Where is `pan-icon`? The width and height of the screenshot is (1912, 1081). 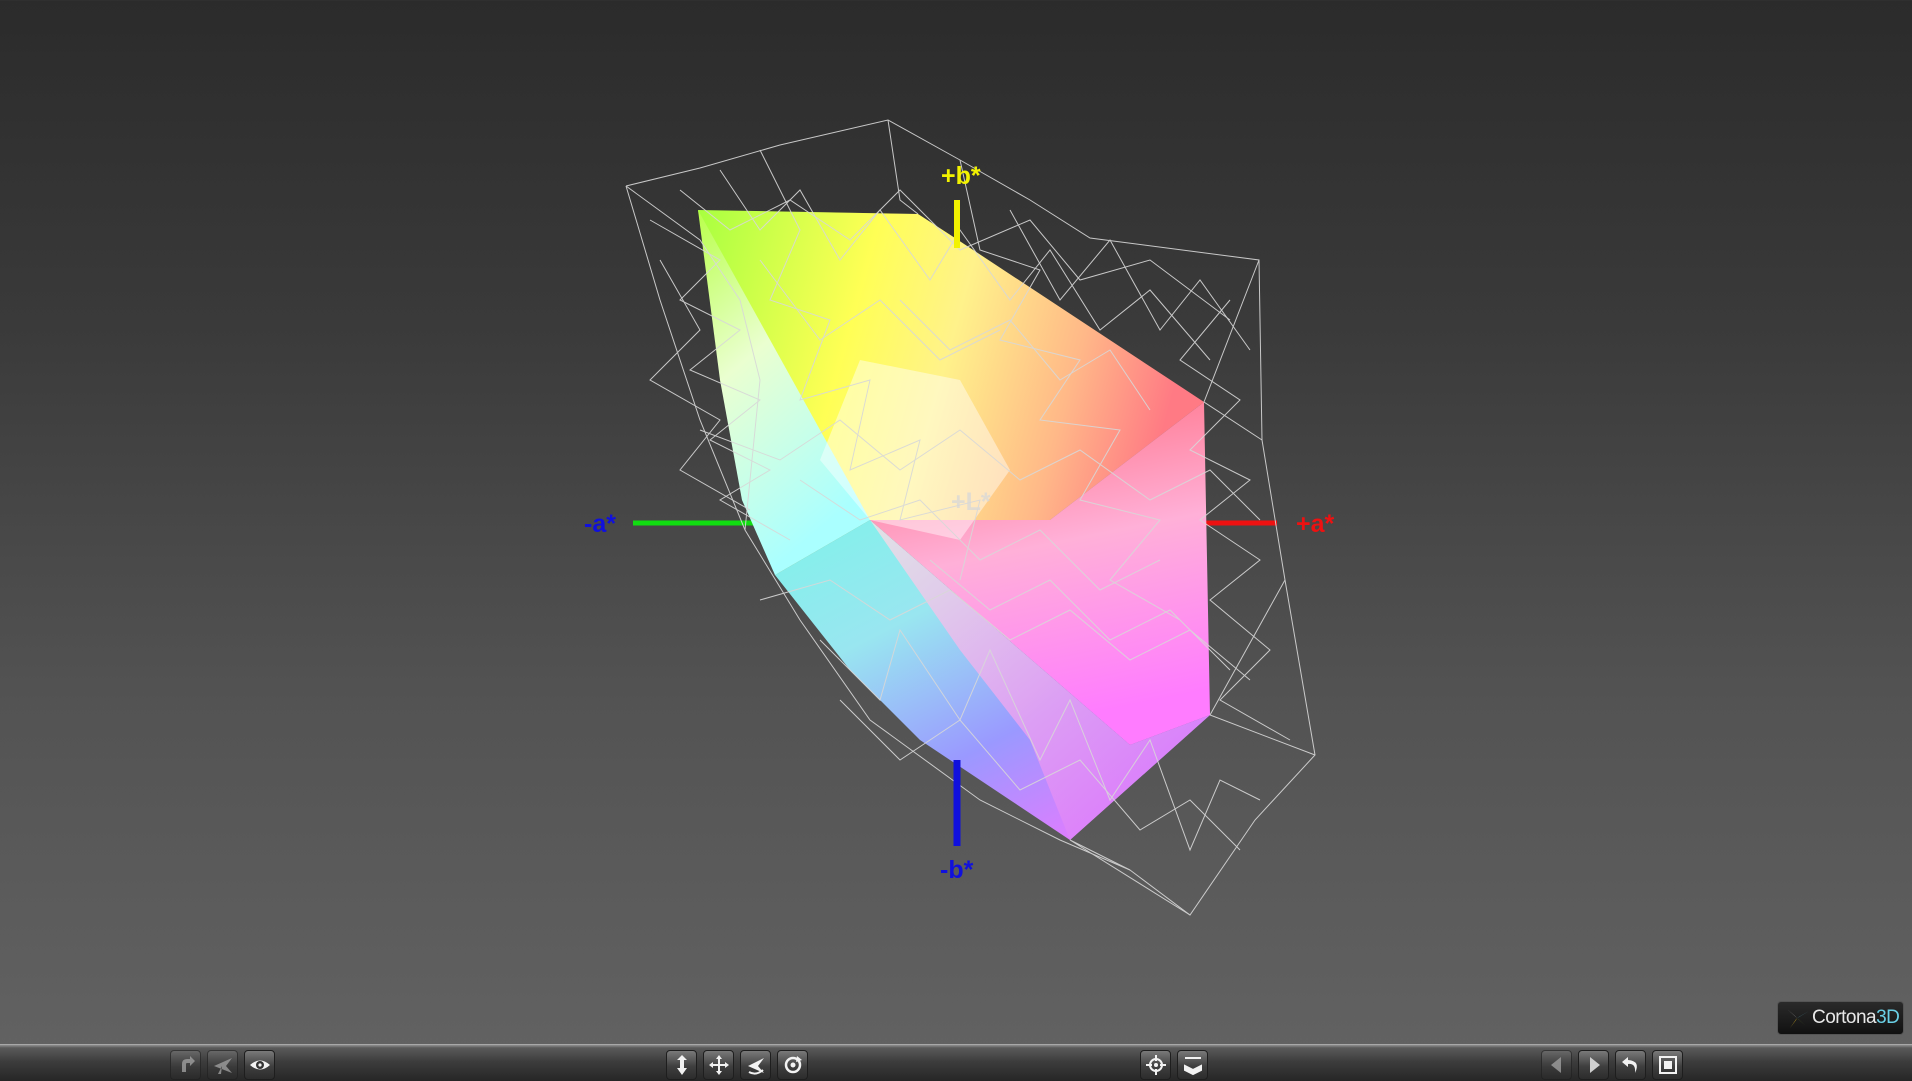
pan-icon is located at coordinates (718, 1065).